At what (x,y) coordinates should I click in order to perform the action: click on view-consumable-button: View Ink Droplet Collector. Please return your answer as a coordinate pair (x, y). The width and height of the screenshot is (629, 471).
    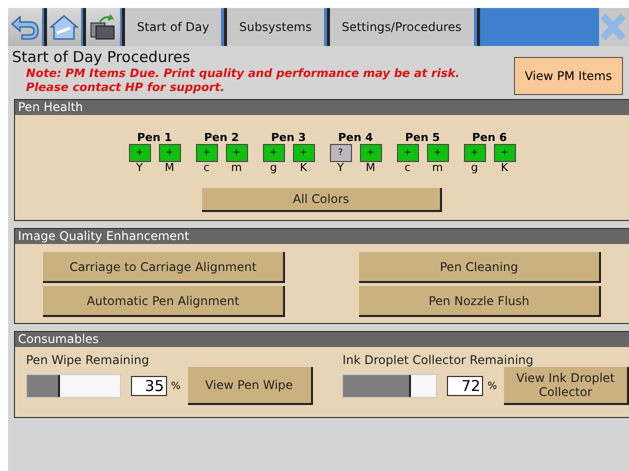
    Looking at the image, I should click on (566, 386).